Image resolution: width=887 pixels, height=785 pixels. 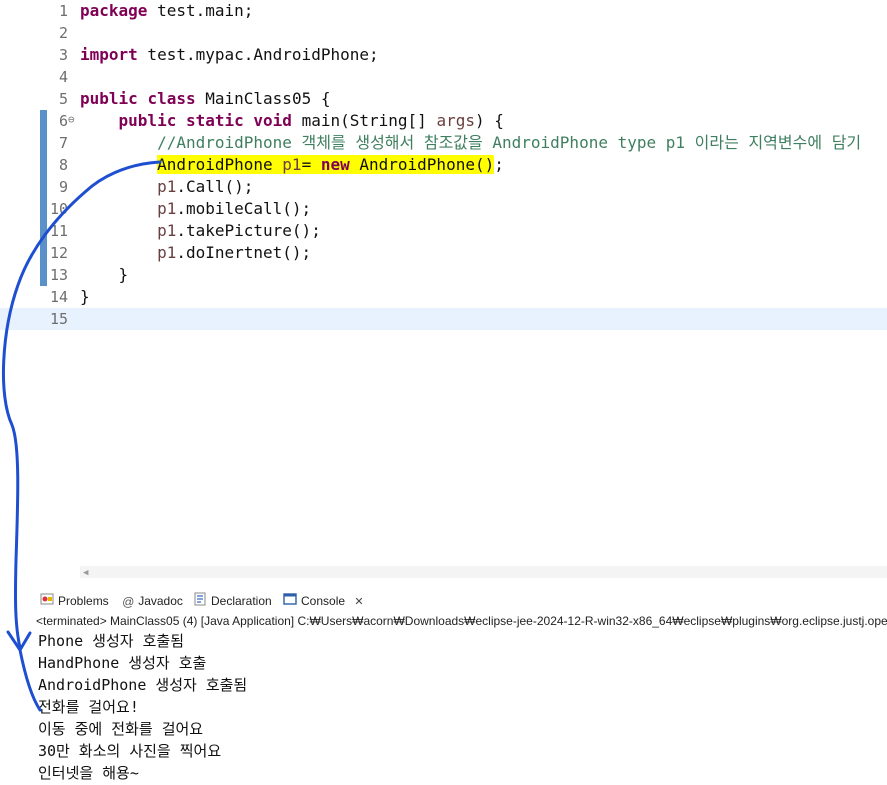 What do you see at coordinates (88, 707) in the screenshot?
I see `console-line: 전화를 걸어요!` at bounding box center [88, 707].